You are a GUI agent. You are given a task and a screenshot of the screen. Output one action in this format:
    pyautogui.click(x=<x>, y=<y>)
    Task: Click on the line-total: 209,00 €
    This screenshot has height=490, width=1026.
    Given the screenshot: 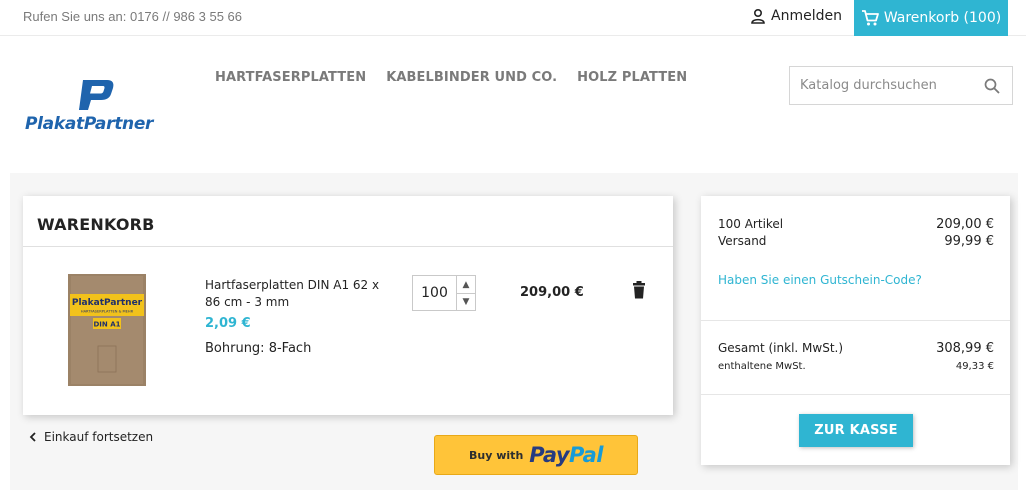 What is the action you would take?
    pyautogui.click(x=552, y=292)
    